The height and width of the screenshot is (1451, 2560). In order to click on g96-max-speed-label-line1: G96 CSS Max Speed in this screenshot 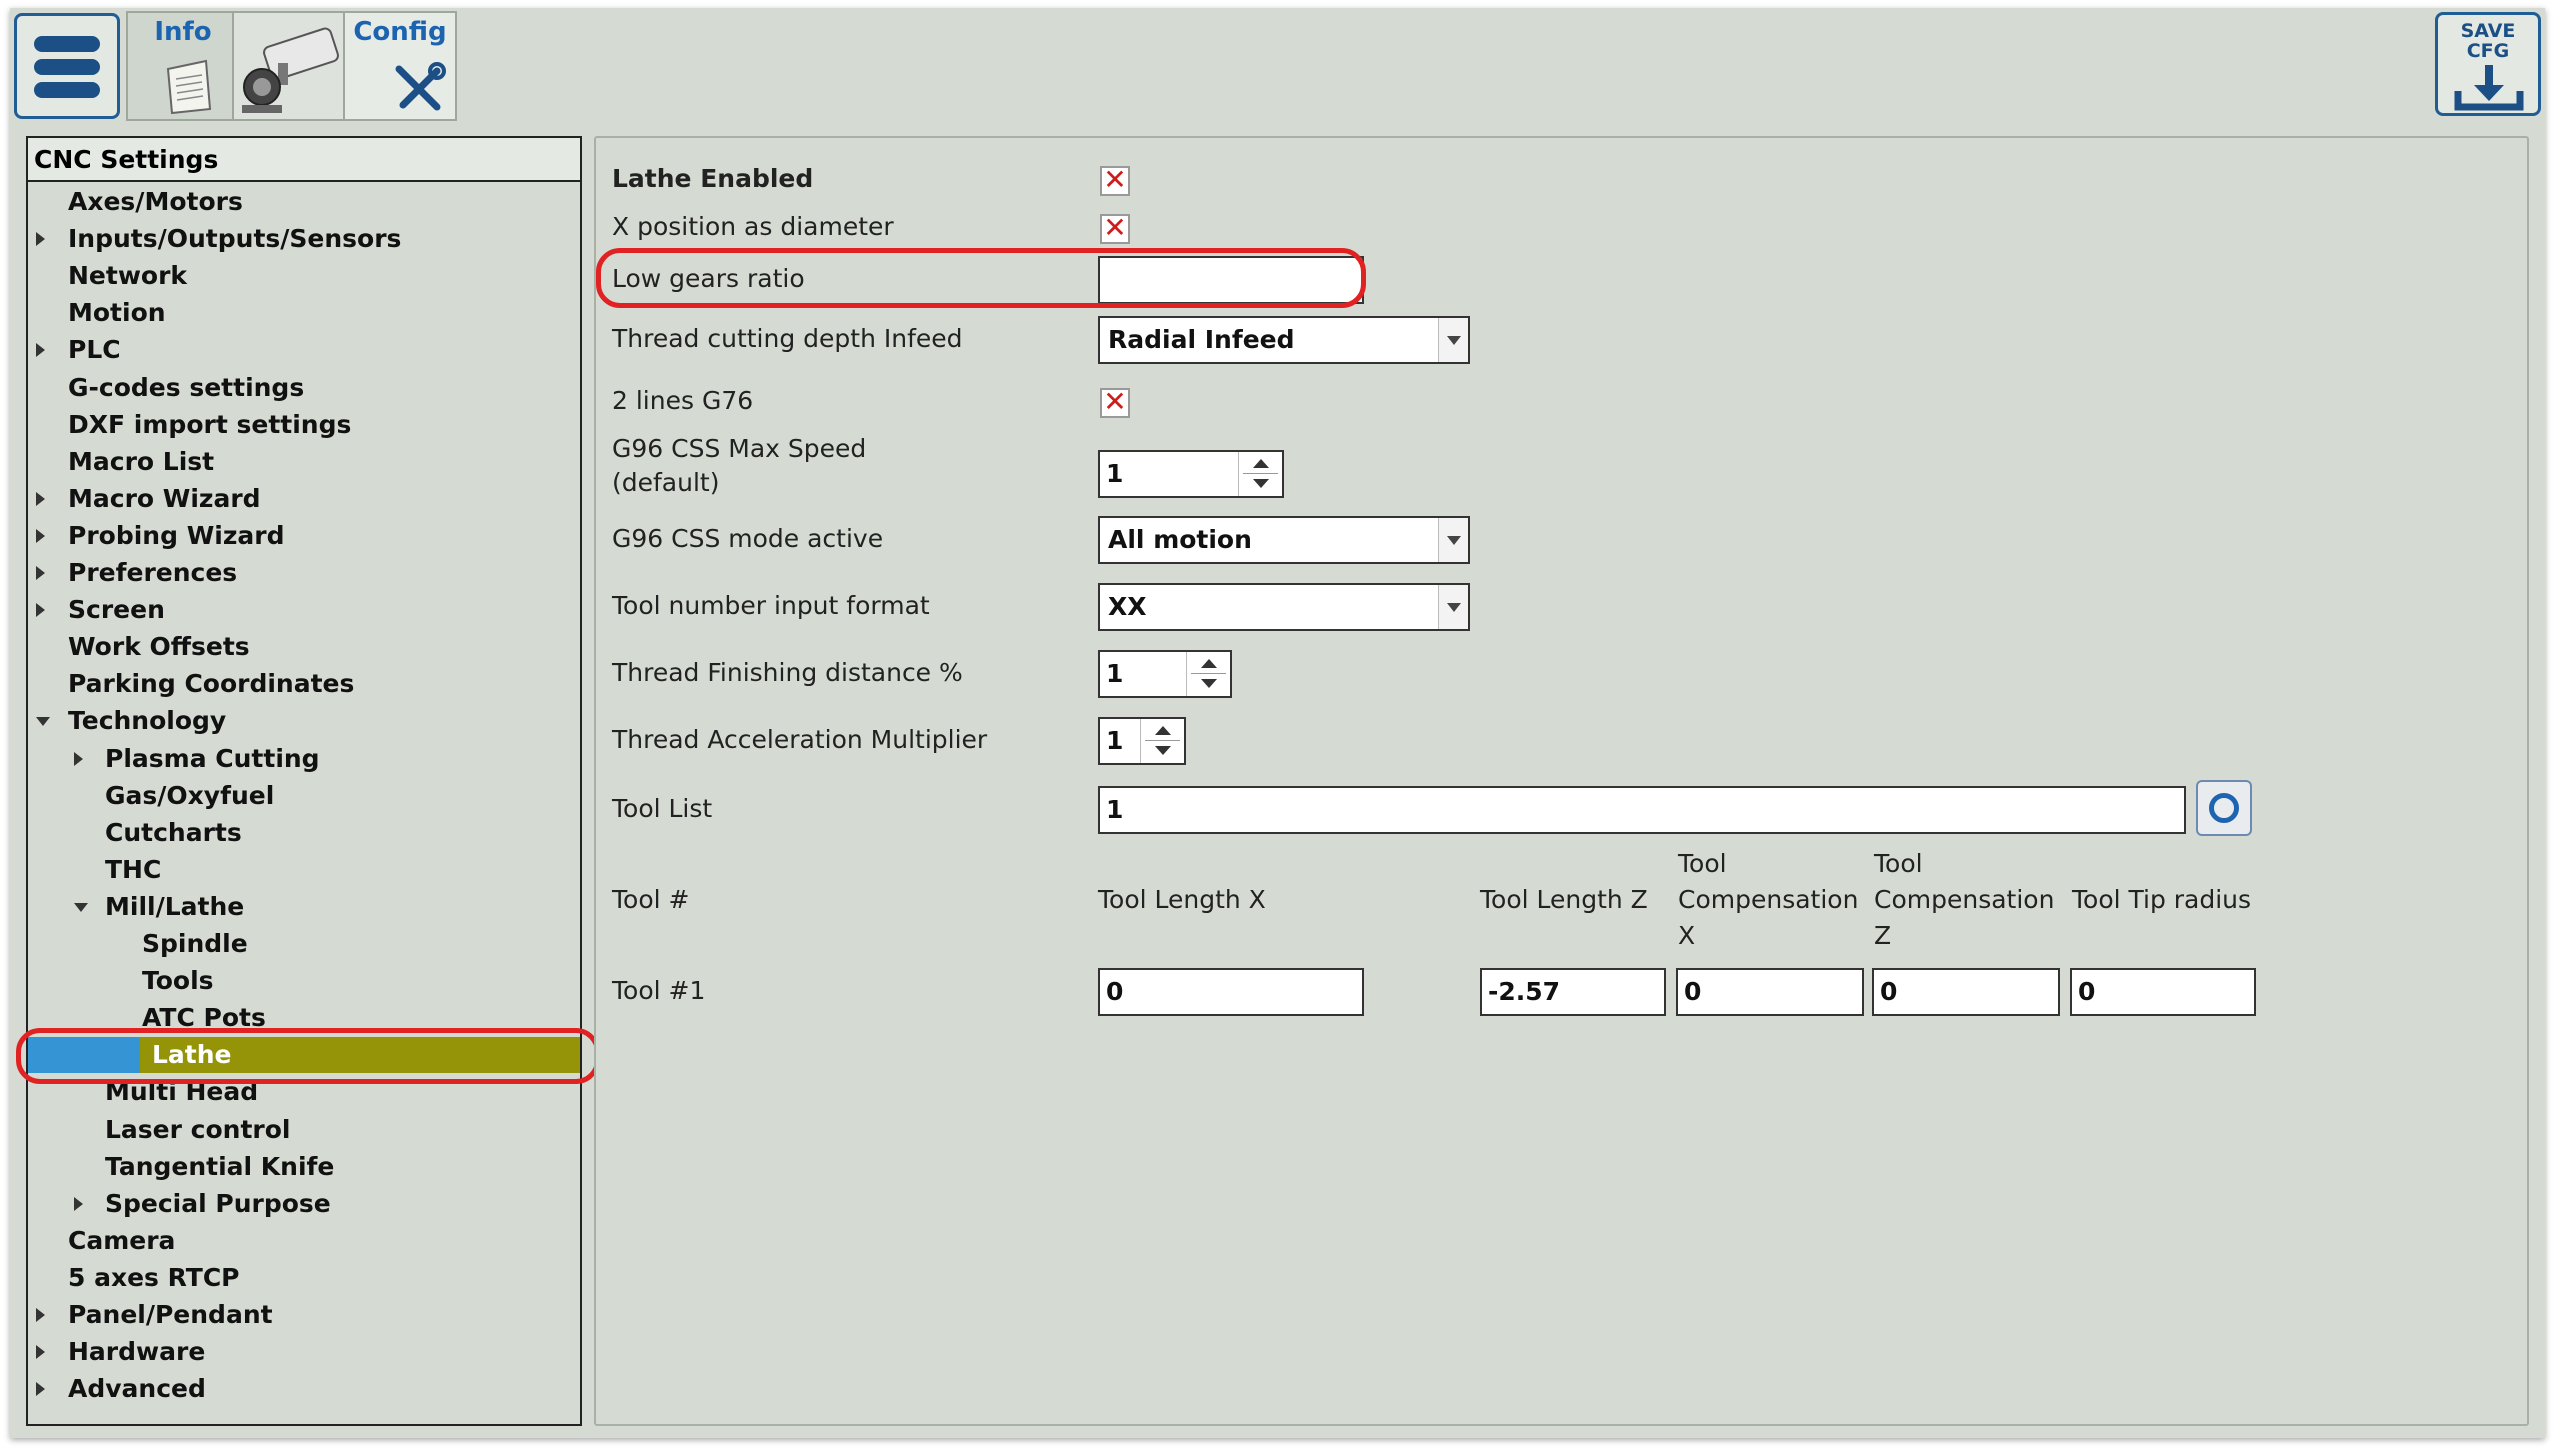, I will do `click(739, 448)`.